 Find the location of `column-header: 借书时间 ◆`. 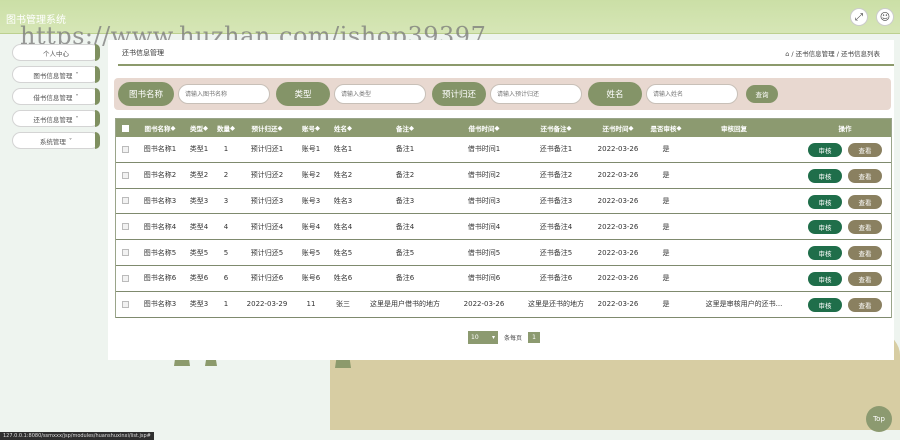

column-header: 借书时间 ◆ is located at coordinates (484, 128).